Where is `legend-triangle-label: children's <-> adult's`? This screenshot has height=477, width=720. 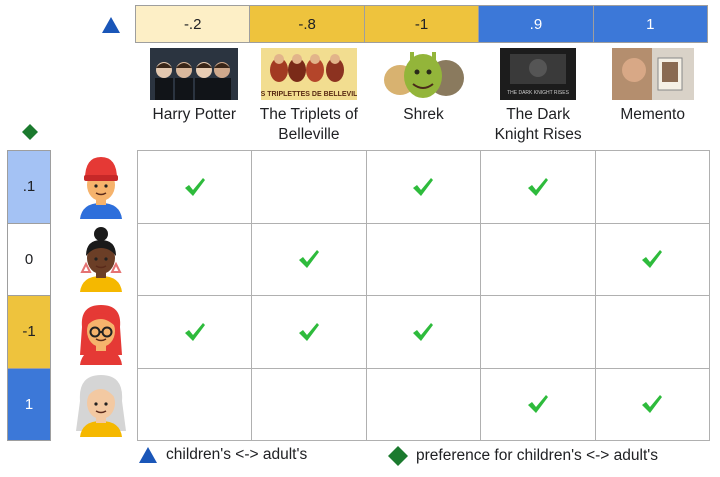
legend-triangle-label: children's <-> adult's is located at coordinates (237, 454).